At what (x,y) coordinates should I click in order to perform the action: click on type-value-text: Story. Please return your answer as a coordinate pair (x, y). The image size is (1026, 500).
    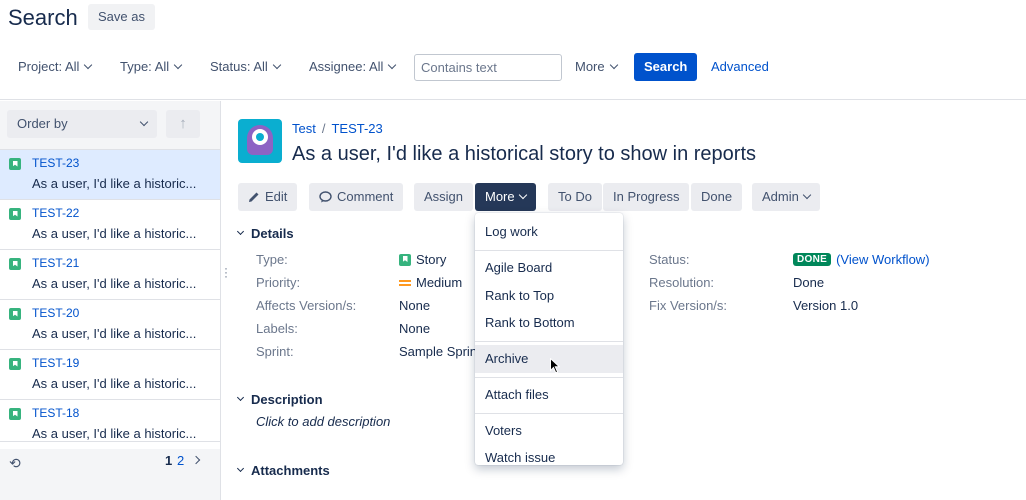
    Looking at the image, I should click on (431, 259).